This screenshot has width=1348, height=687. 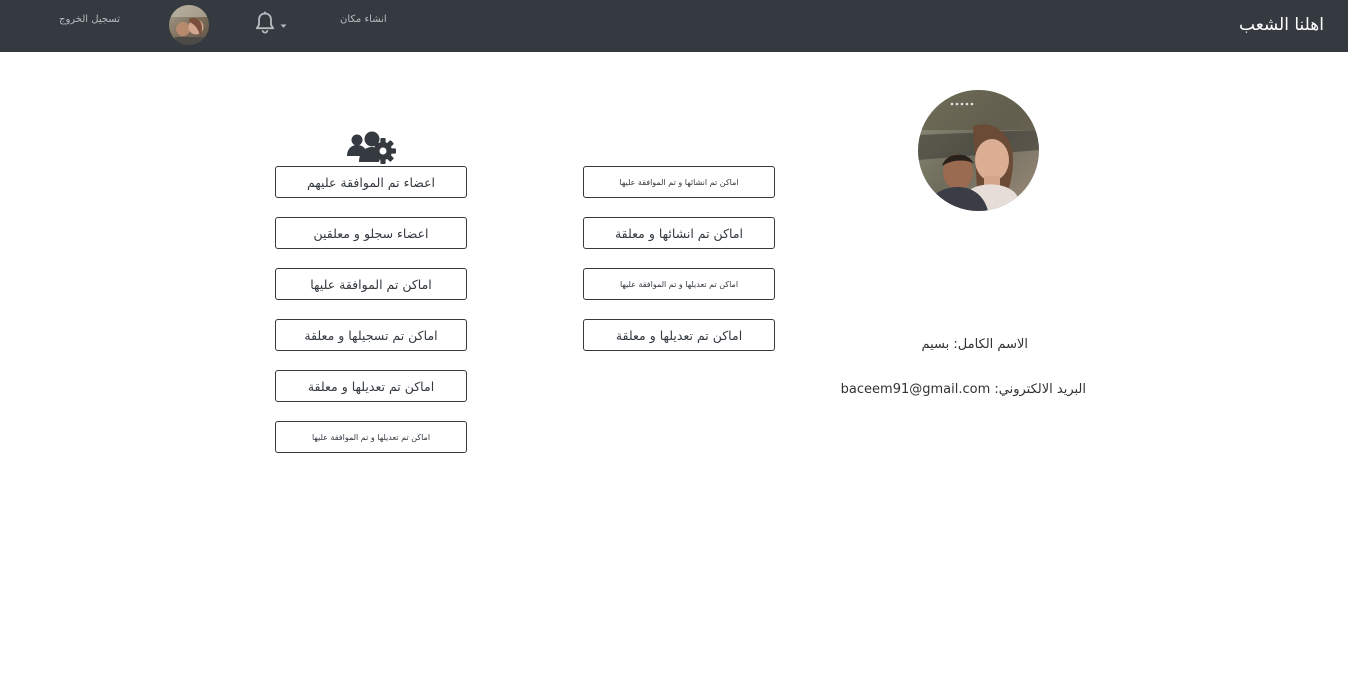 What do you see at coordinates (371, 284) in the screenshot?
I see `approved-places-button: اماكن تم الموافقة عليها` at bounding box center [371, 284].